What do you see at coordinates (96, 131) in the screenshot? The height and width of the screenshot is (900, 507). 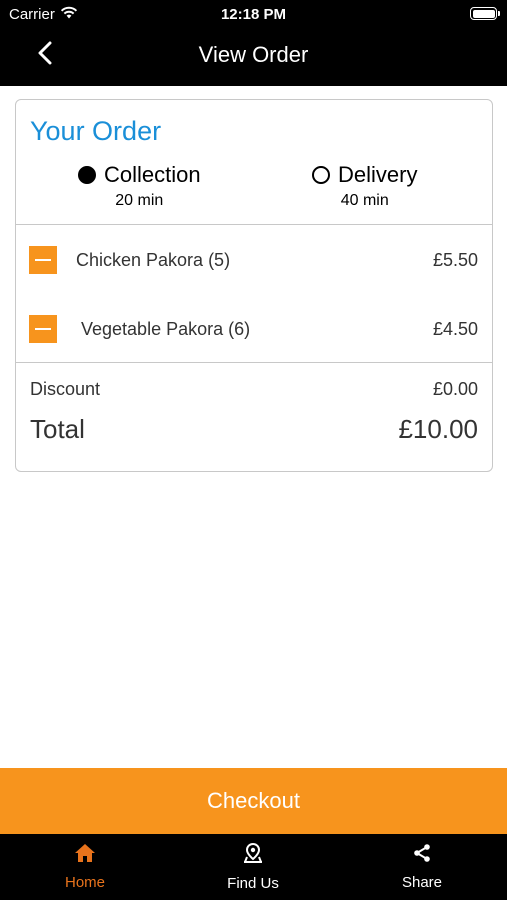 I see `order-title: Your Order` at bounding box center [96, 131].